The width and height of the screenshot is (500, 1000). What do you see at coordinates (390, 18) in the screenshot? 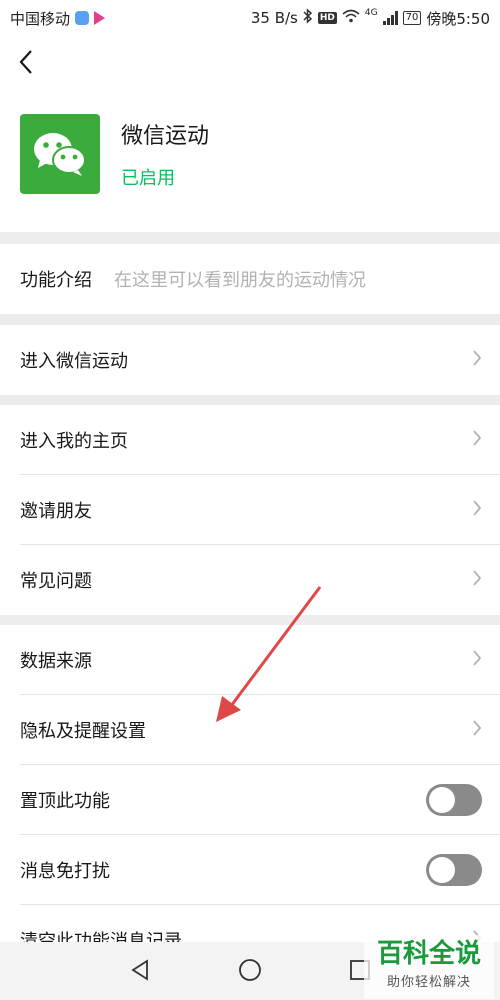
I see `signal-icon` at bounding box center [390, 18].